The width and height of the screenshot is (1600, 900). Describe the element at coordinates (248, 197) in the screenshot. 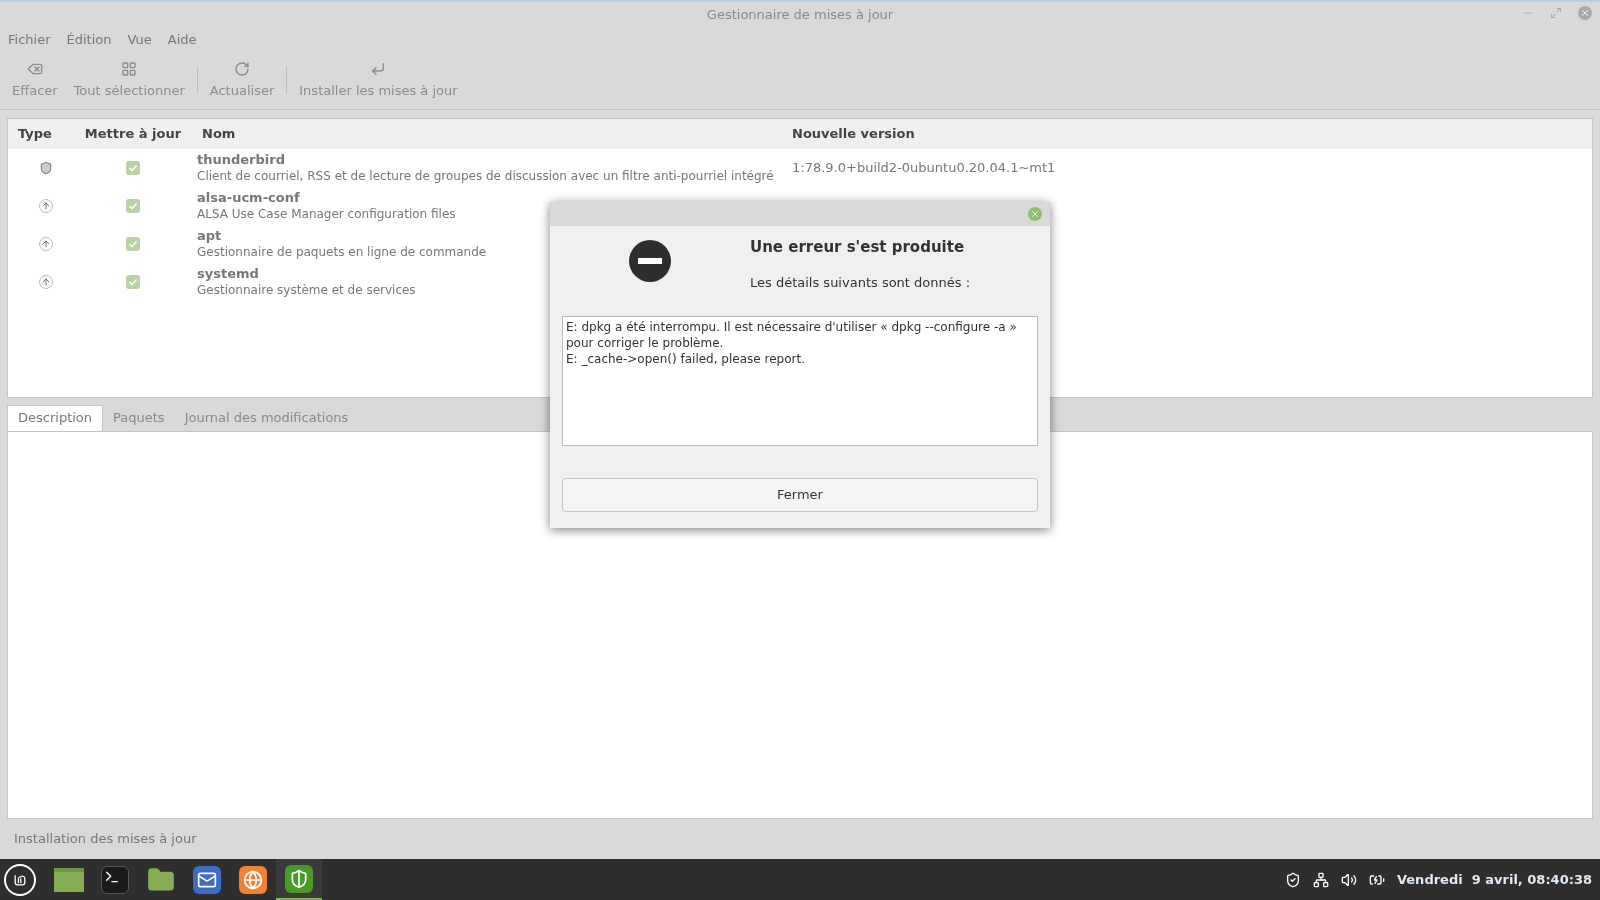

I see `package-name: alsa-ucm-conf` at that location.